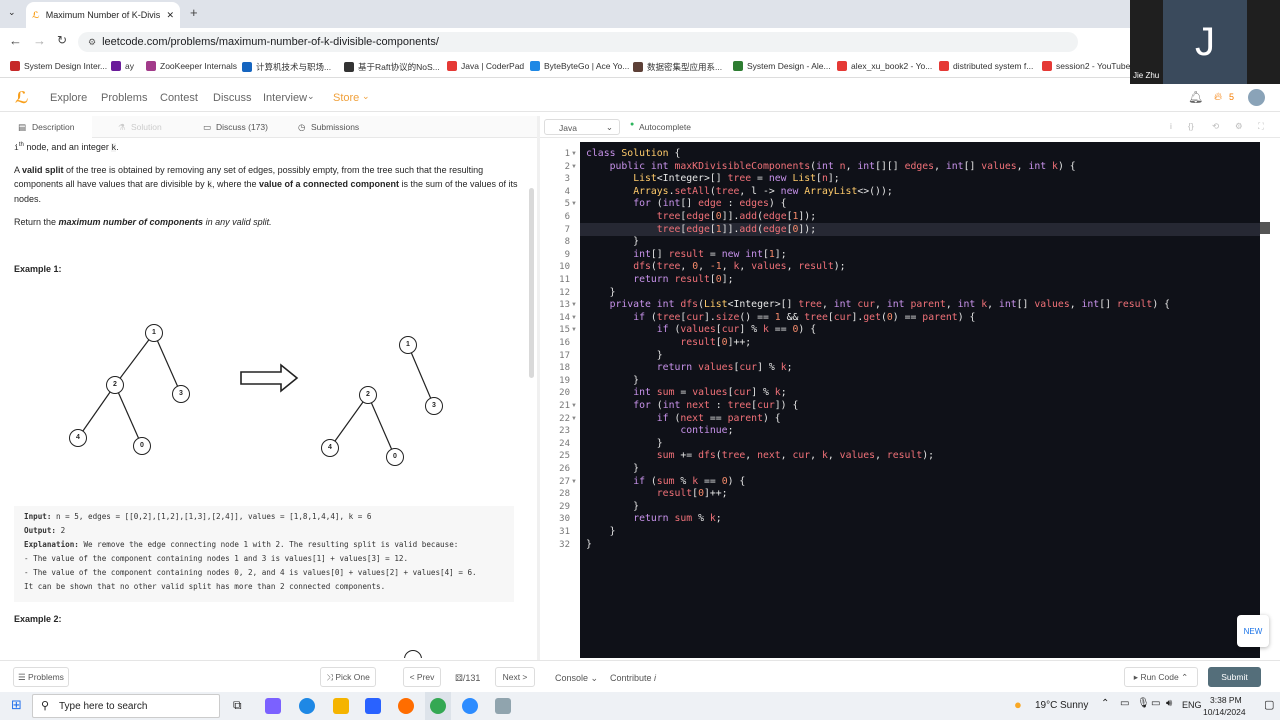 This screenshot has width=1280, height=720. I want to click on nav-contest: Contest, so click(179, 98).